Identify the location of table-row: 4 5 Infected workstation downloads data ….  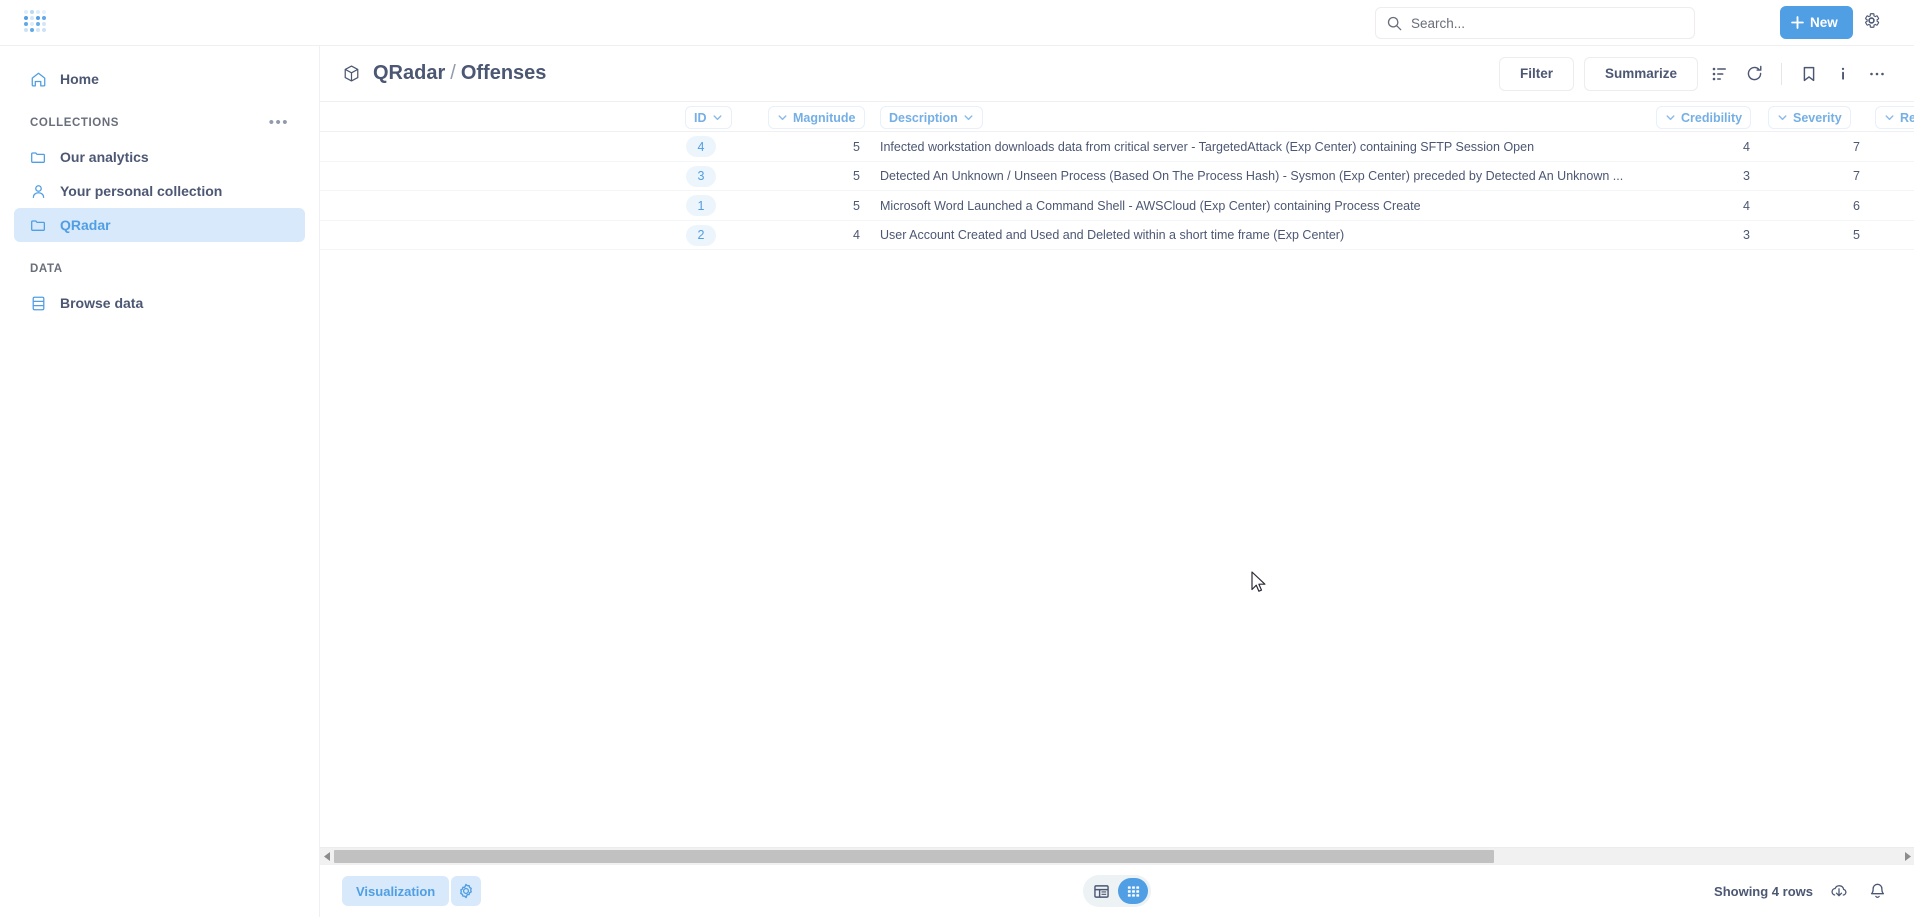
(1117, 147).